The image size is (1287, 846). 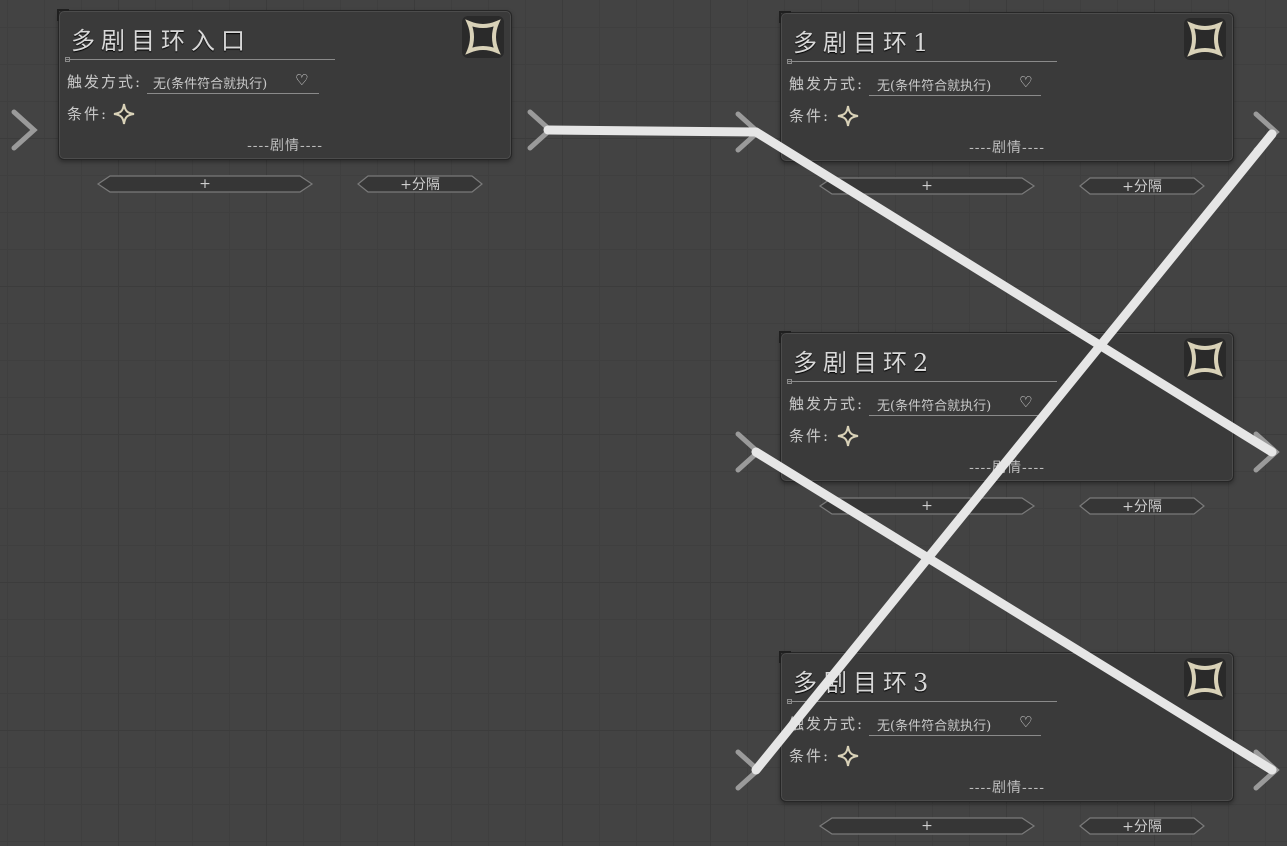 What do you see at coordinates (284, 84) in the screenshot?
I see `node-entry: 多剧目环入口 触发方式: 无(条件符合就执行) ♡ 条件: ----剧情----` at bounding box center [284, 84].